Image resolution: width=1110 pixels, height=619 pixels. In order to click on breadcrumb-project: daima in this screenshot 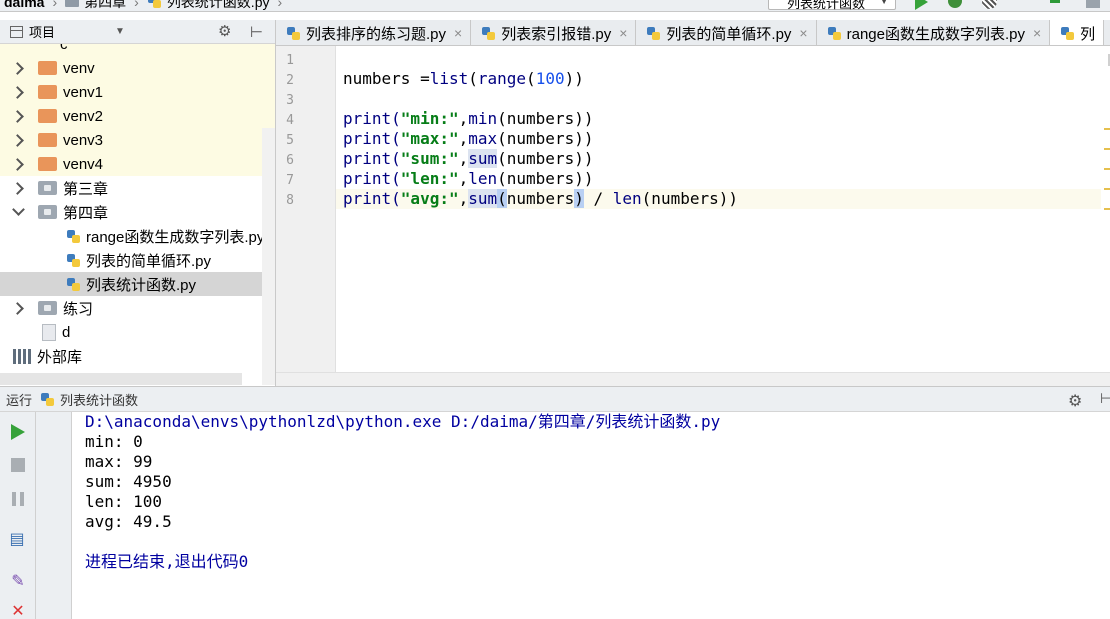, I will do `click(24, 5)`.